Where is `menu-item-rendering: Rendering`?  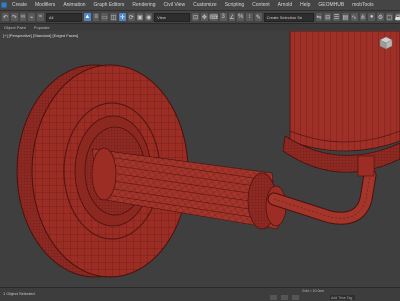
menu-item-rendering: Rendering is located at coordinates (143, 5).